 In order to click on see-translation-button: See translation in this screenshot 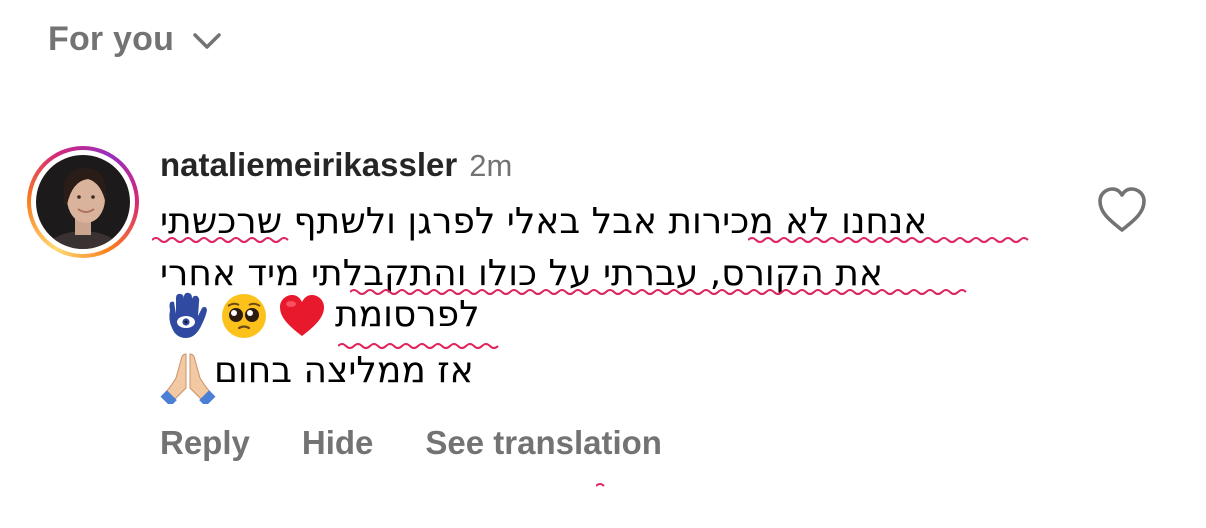, I will do `click(543, 443)`.